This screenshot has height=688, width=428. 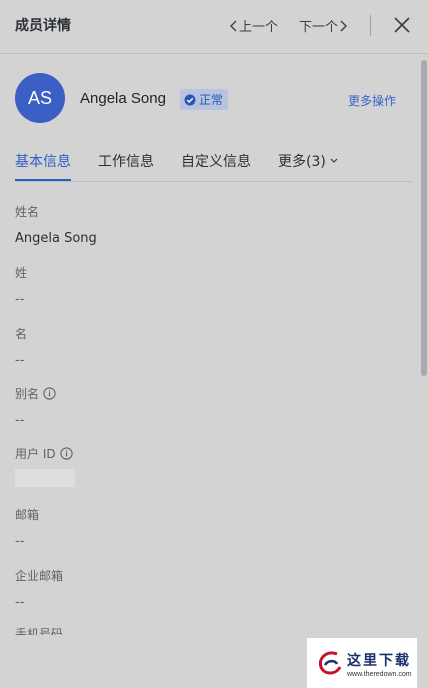 What do you see at coordinates (126, 165) in the screenshot?
I see `tab-work-info: 工作信息` at bounding box center [126, 165].